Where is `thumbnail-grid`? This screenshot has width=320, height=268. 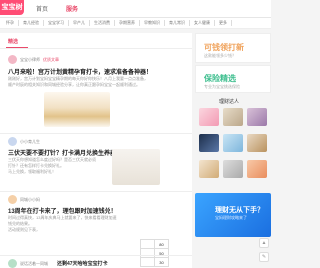
thumbnail-grid is located at coordinates (234, 143).